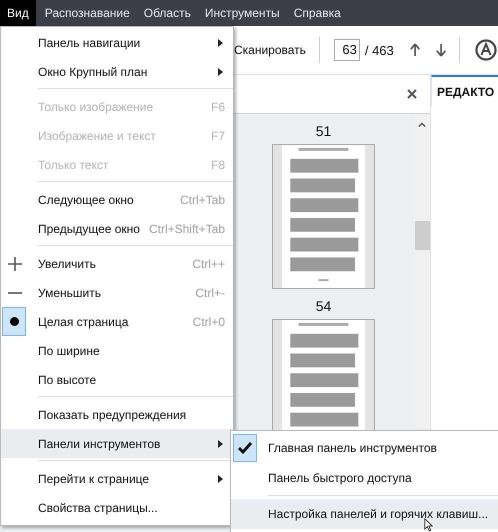 The image size is (498, 532). Describe the element at coordinates (364, 448) in the screenshot. I see `menu-item: Главная панель инструментов` at that location.